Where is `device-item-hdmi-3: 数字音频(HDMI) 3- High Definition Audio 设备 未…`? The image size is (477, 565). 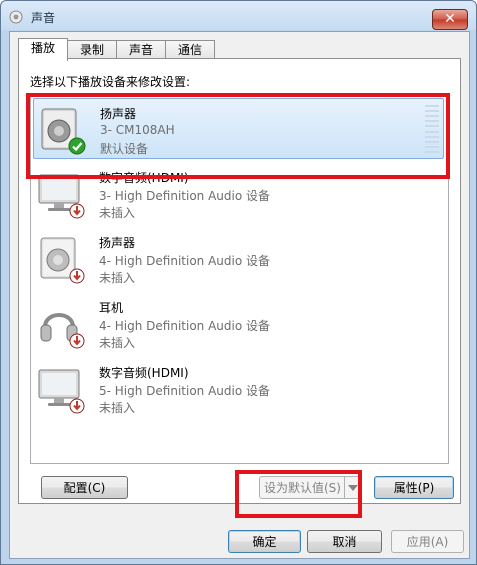
device-item-hdmi-3: 数字音频(HDMI) 3- High Definition Audio 设备 未… is located at coordinates (238, 193).